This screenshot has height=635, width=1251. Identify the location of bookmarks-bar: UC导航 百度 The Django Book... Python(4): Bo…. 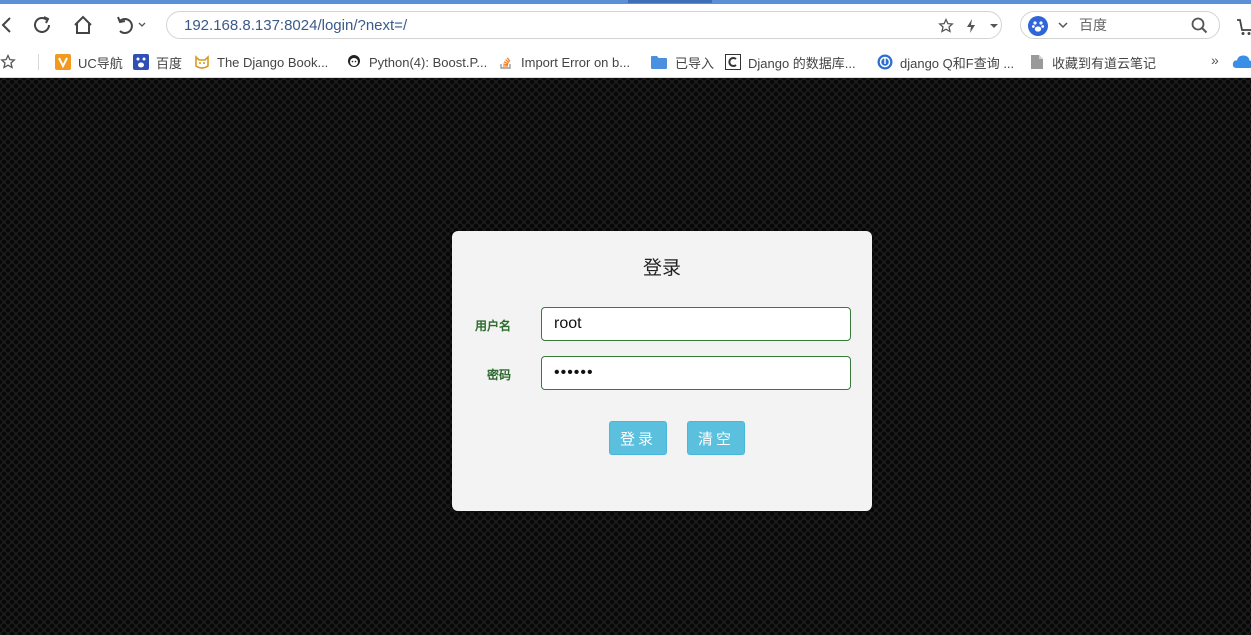
(625, 62).